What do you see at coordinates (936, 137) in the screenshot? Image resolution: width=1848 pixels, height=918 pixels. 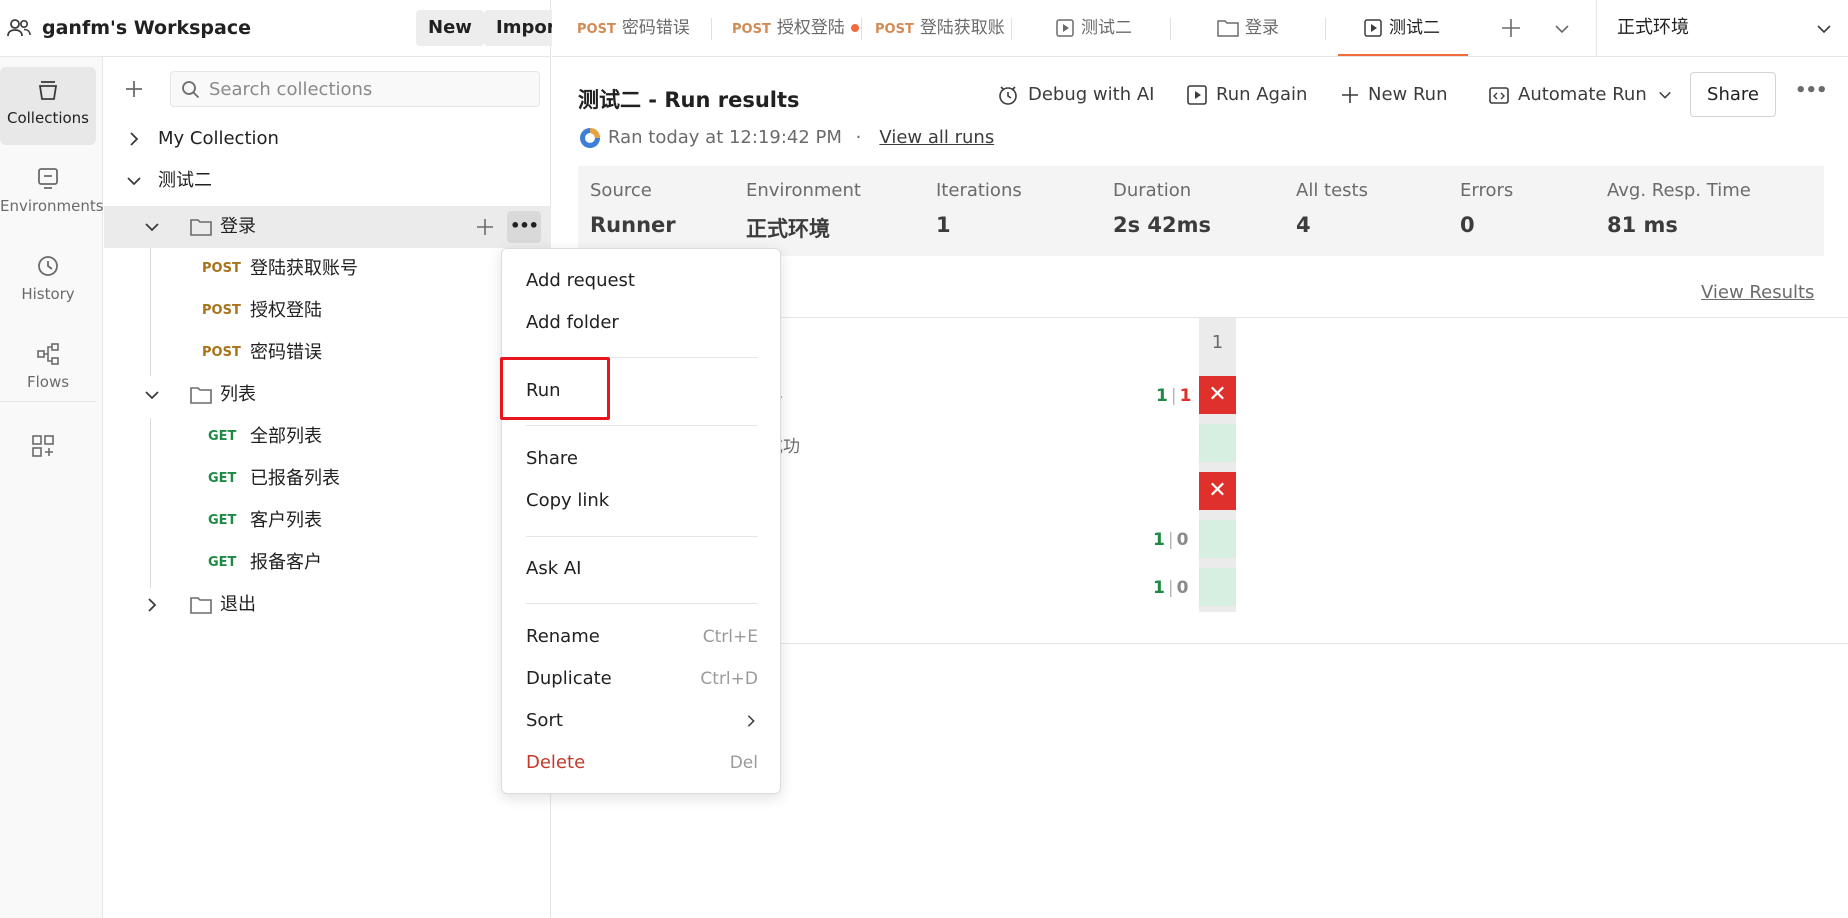 I see `view-all-runs-link: View all runs` at bounding box center [936, 137].